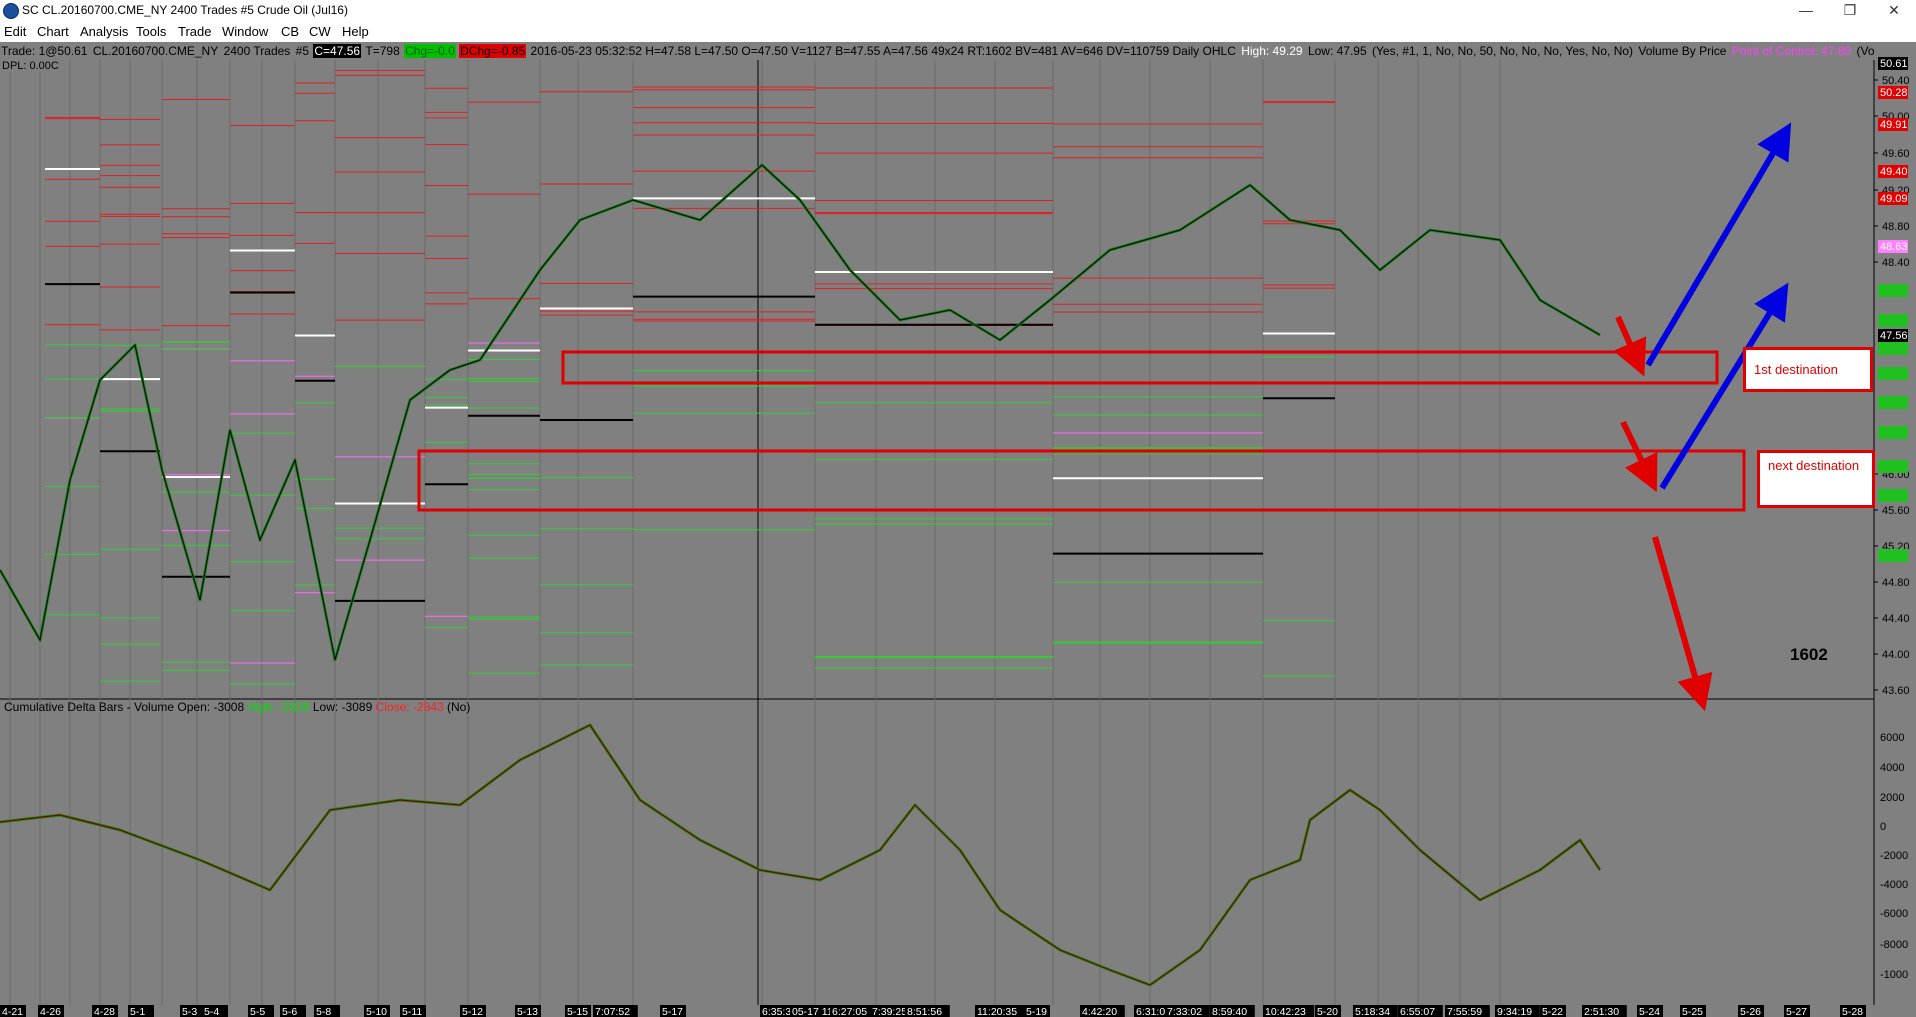 Image resolution: width=1916 pixels, height=1017 pixels. I want to click on subgraph-close: Close: -2843, so click(409, 707).